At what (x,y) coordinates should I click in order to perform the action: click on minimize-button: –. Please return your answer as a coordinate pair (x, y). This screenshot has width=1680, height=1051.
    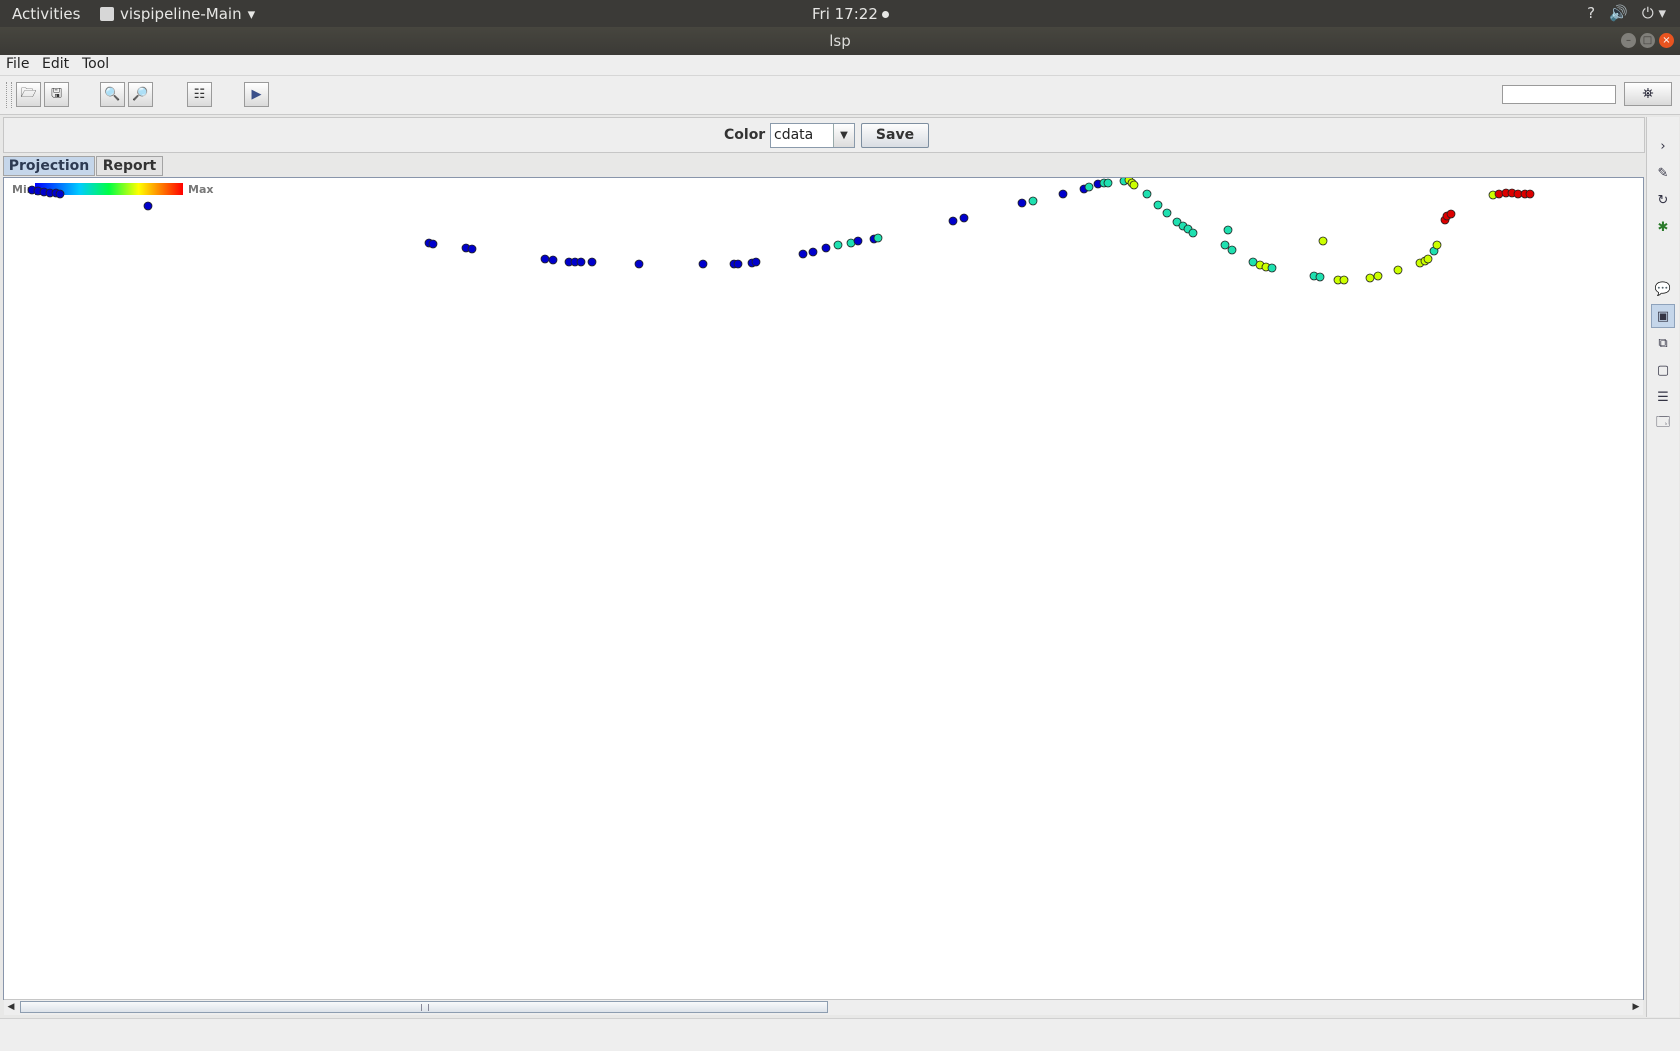
    Looking at the image, I should click on (1628, 40).